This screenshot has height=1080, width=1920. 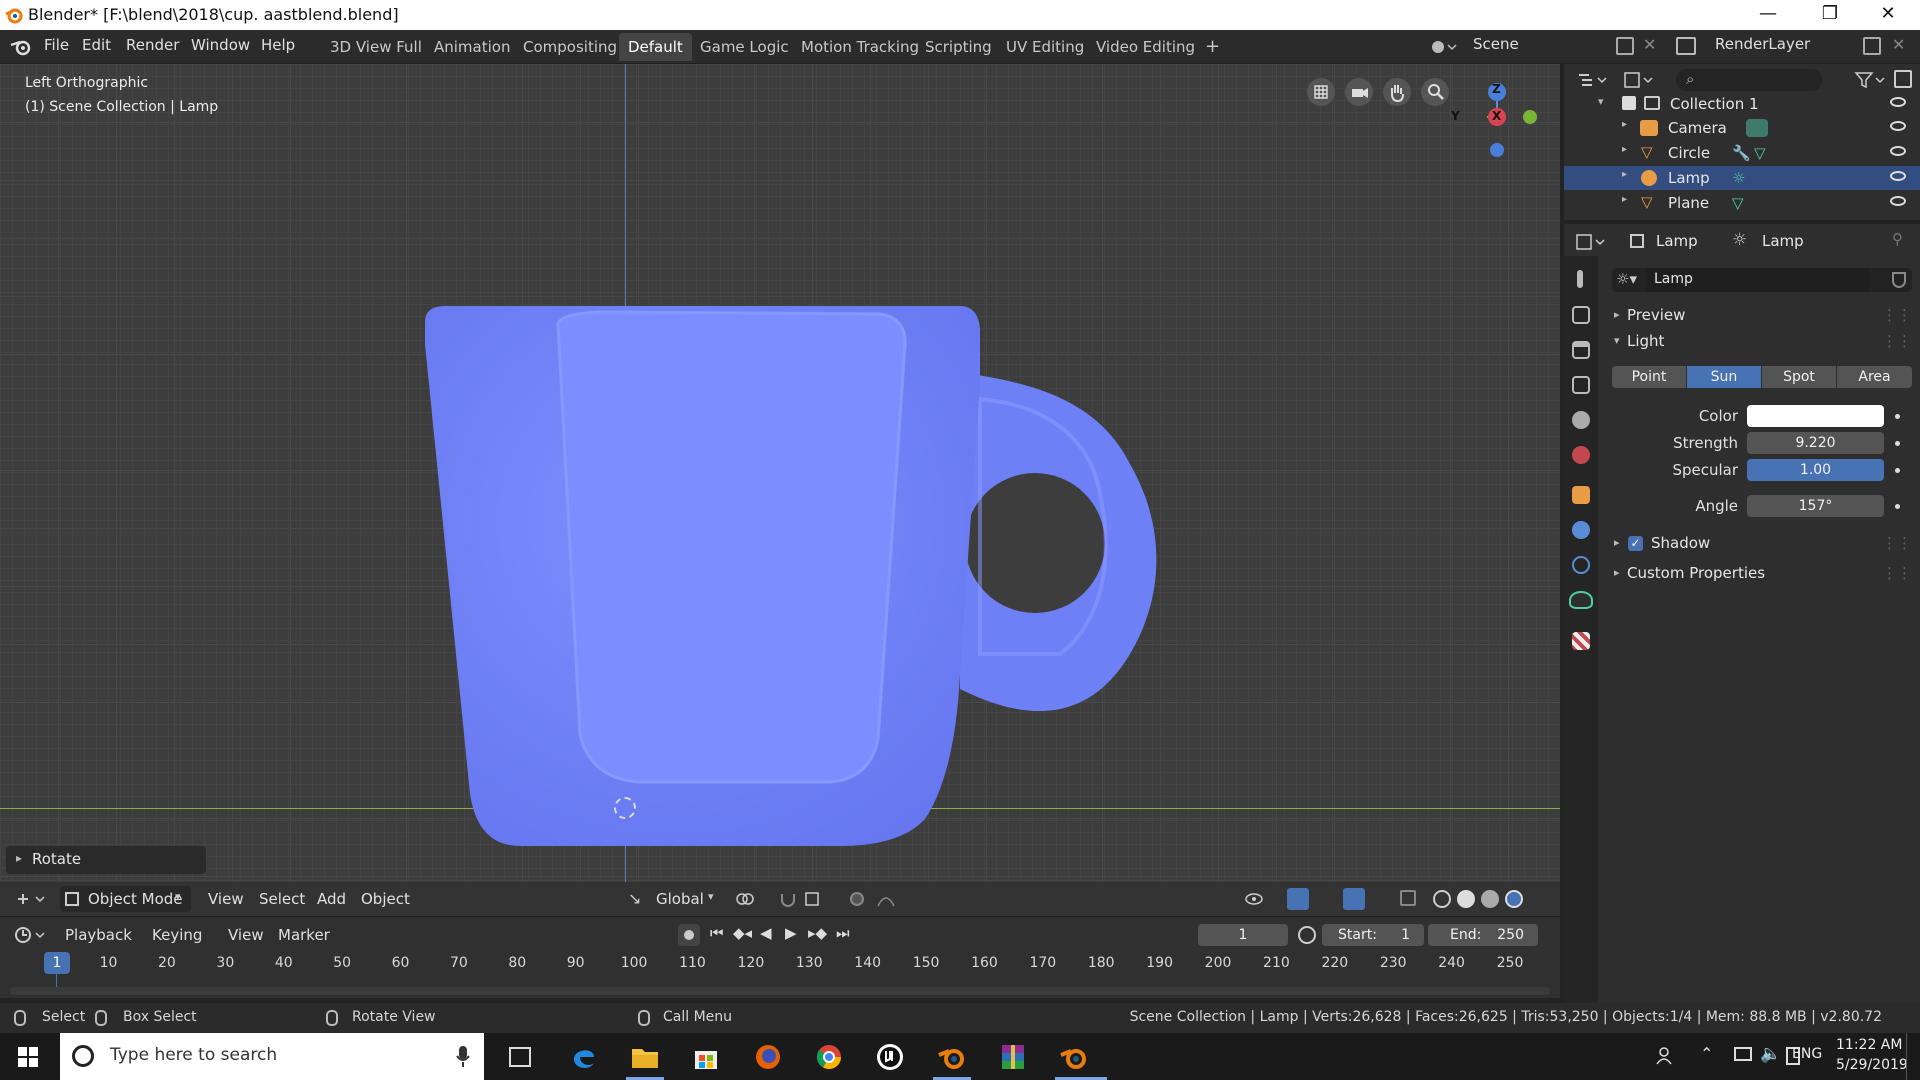 I want to click on falloff-icon, so click(x=893, y=899).